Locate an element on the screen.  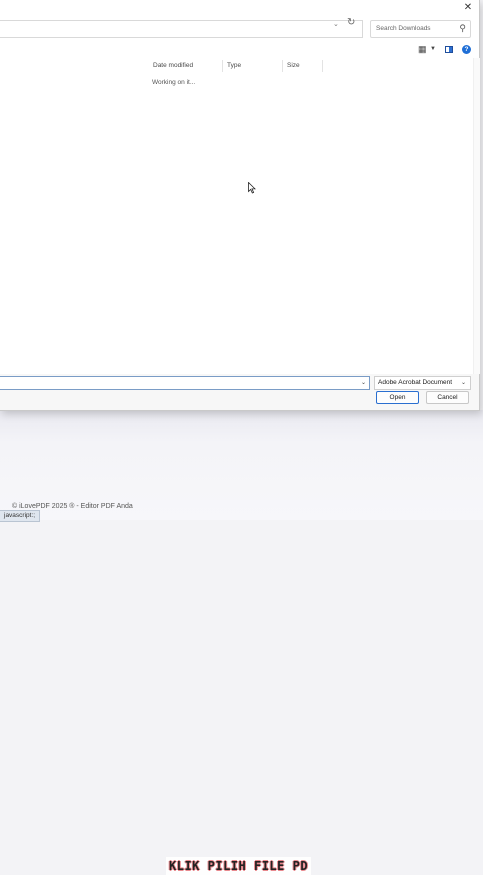
browser-status-url: javascript:; is located at coordinates (20, 516).